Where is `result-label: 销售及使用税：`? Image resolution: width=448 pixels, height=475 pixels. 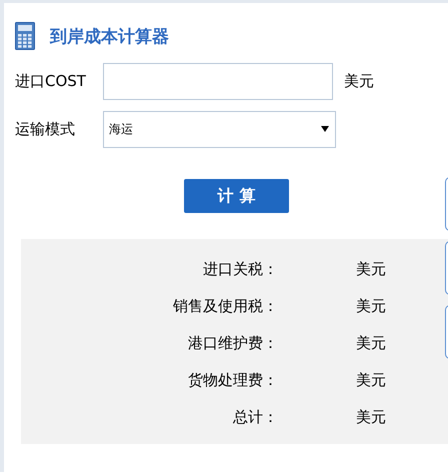
result-label: 销售及使用税： is located at coordinates (225, 306).